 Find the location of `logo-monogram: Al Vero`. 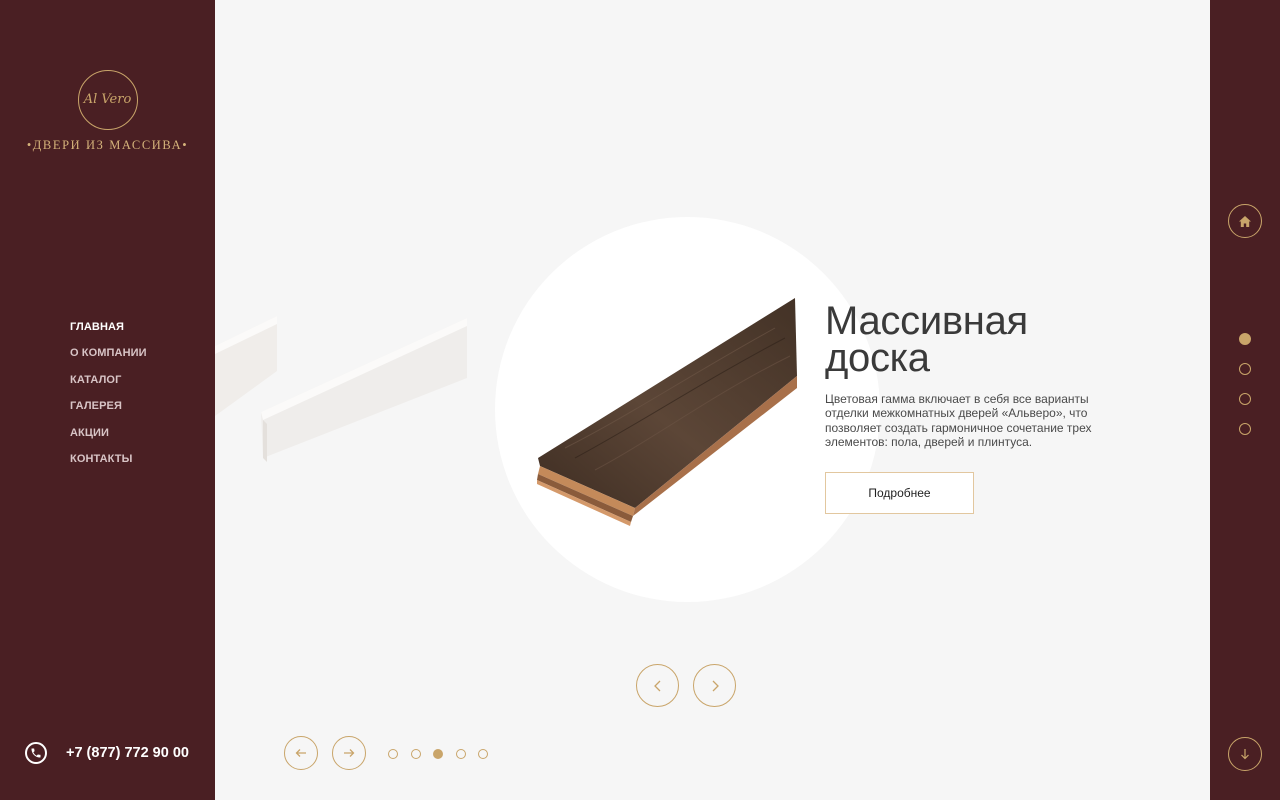

logo-monogram: Al Vero is located at coordinates (107, 100).